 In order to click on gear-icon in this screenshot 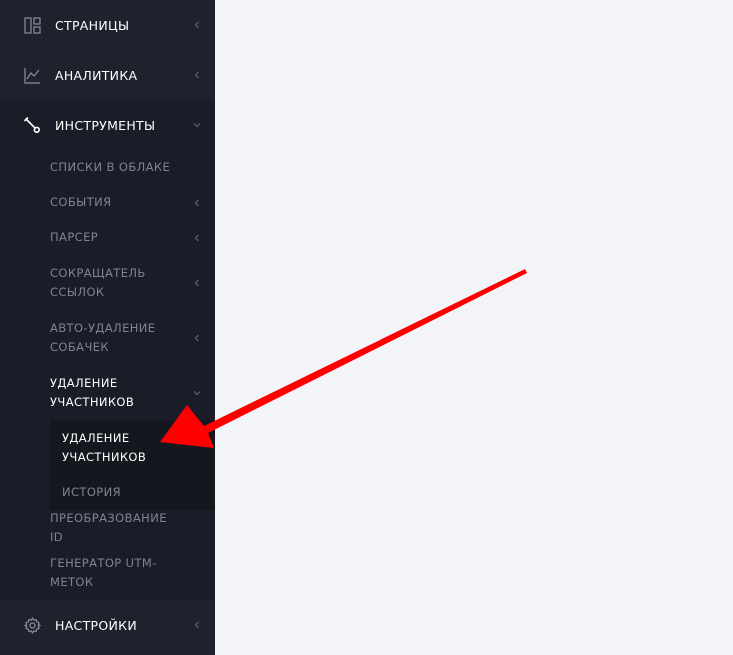, I will do `click(32, 625)`.